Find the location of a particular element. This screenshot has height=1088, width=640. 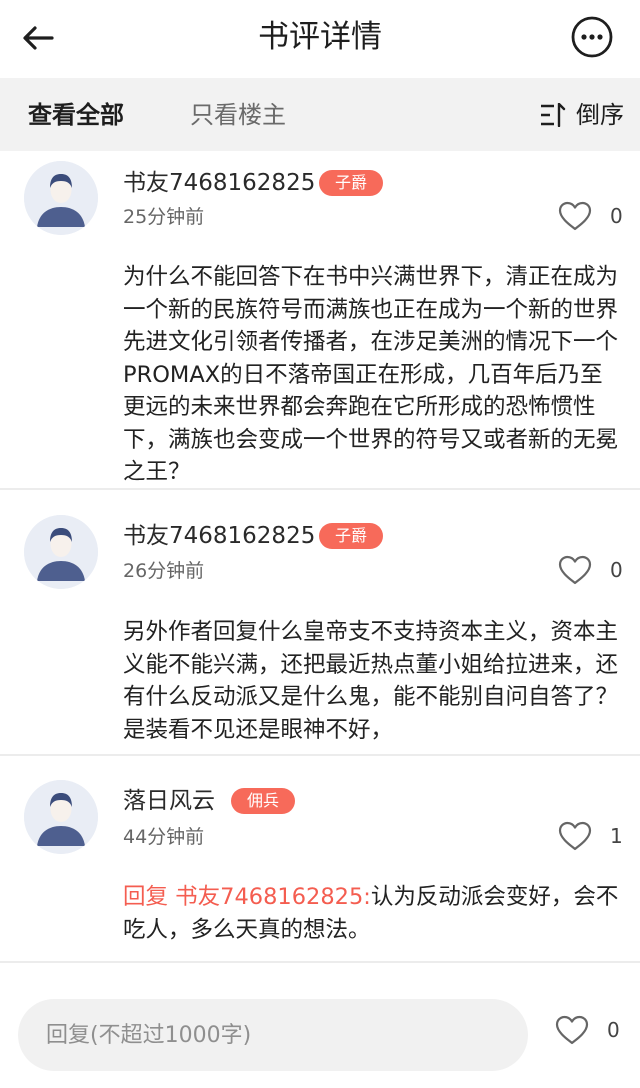

more-button is located at coordinates (592, 37).